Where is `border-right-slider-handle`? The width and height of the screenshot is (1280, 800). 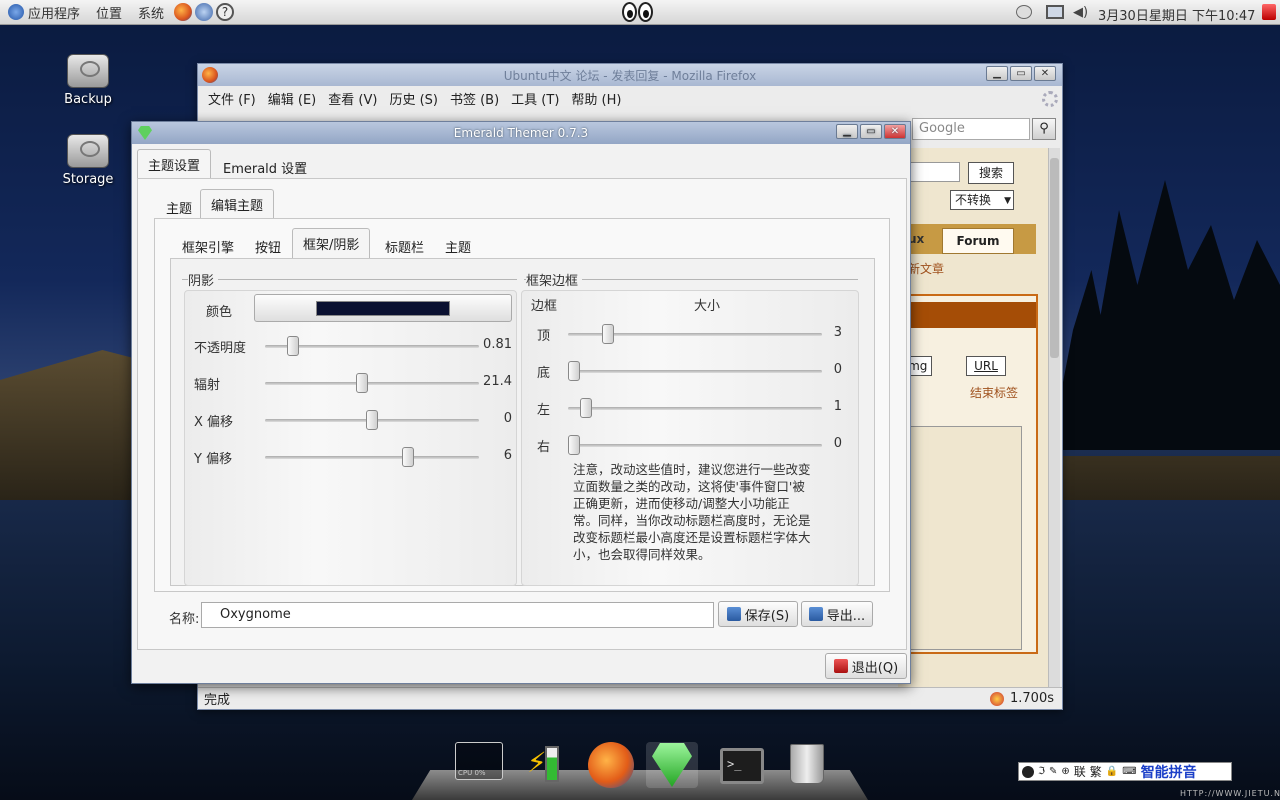 border-right-slider-handle is located at coordinates (574, 445).